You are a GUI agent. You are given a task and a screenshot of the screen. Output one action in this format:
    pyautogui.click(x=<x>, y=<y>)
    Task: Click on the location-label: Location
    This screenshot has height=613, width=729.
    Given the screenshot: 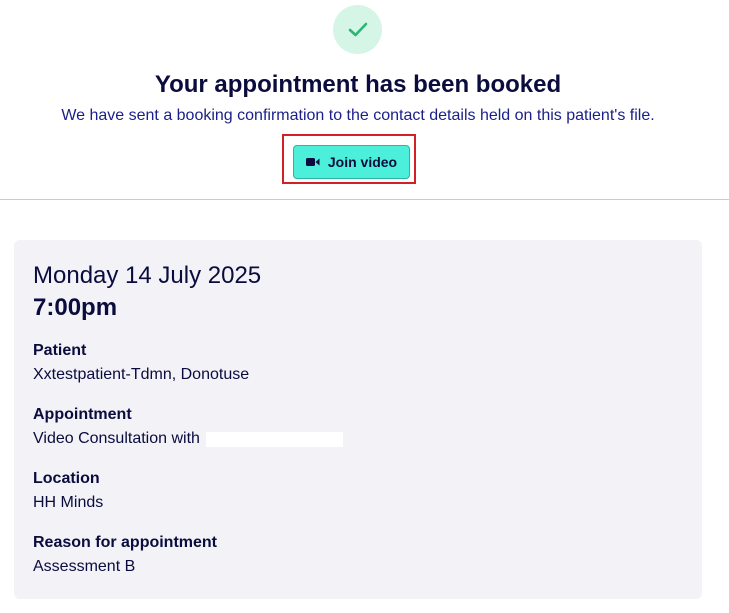 What is the action you would take?
    pyautogui.click(x=66, y=478)
    